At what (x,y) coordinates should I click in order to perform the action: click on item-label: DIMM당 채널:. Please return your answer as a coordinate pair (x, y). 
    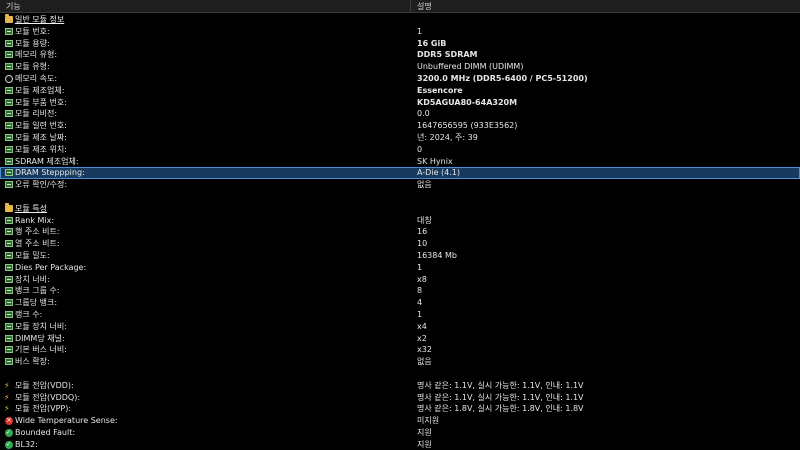
    Looking at the image, I should click on (40, 338).